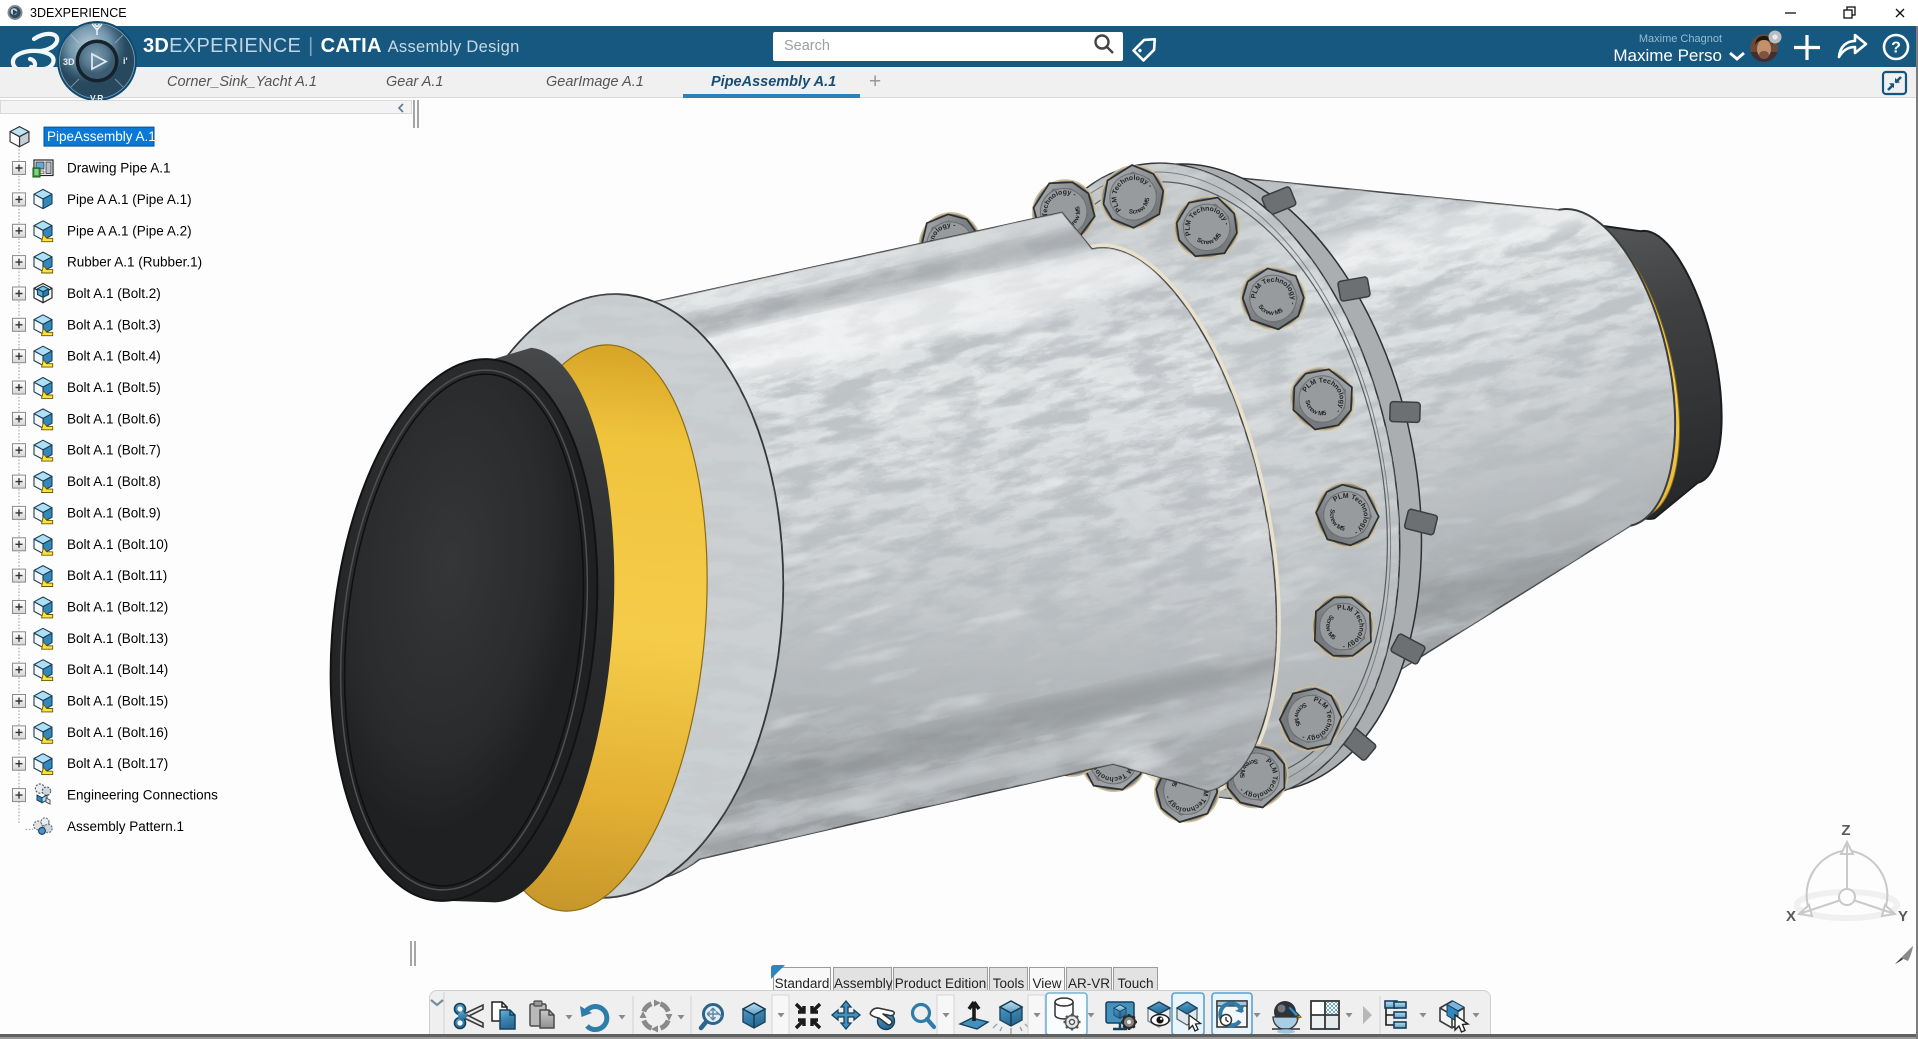 Image resolution: width=1918 pixels, height=1039 pixels. Describe the element at coordinates (117, 544) in the screenshot. I see `svg-text: Bolt A.1 (Bolt.10)` at that location.